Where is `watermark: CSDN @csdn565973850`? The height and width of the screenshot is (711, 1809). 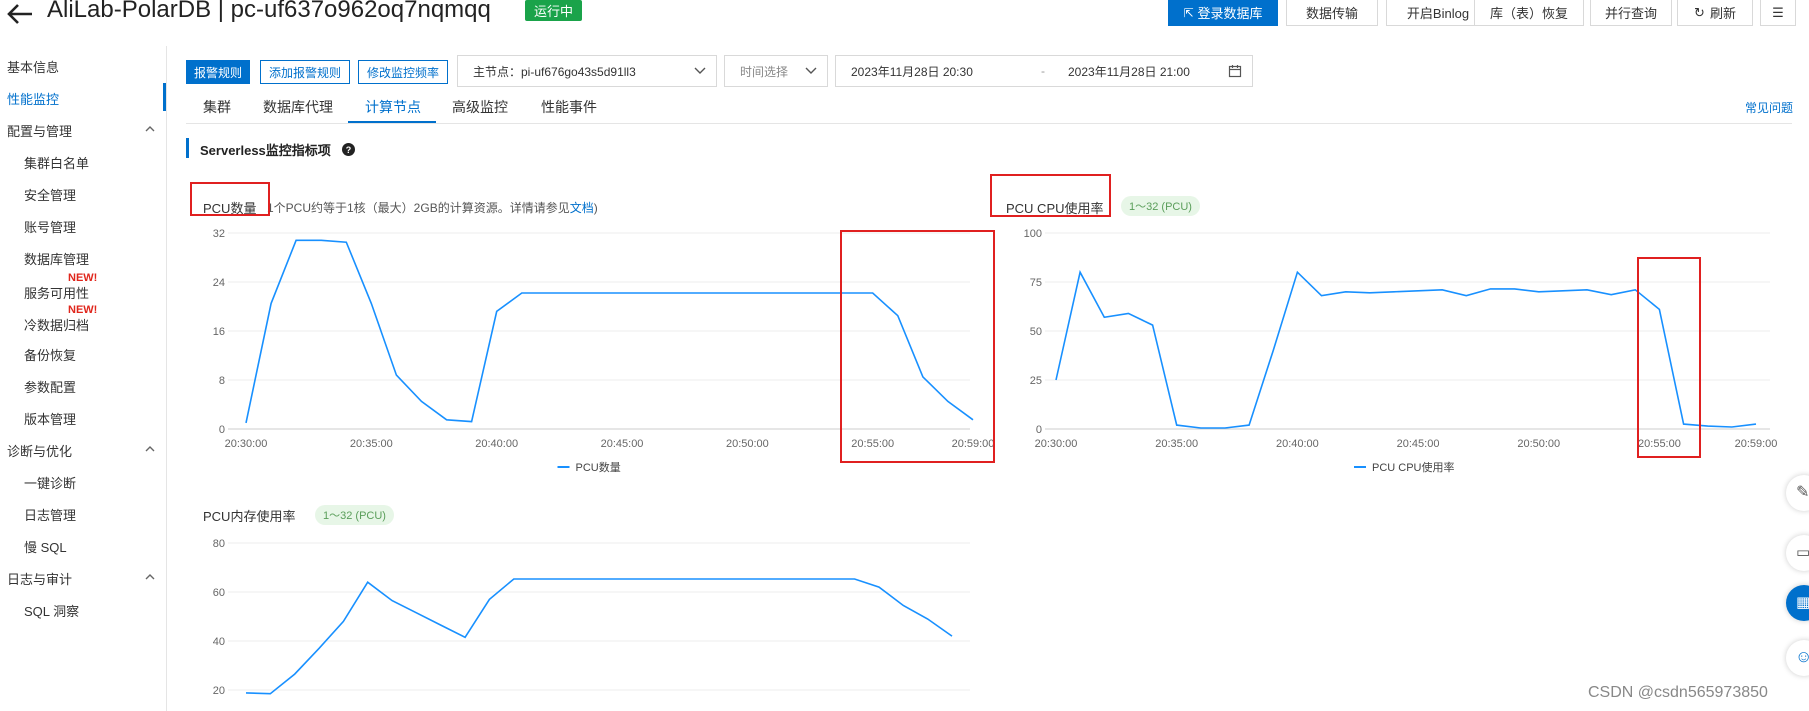 watermark: CSDN @csdn565973850 is located at coordinates (1678, 692).